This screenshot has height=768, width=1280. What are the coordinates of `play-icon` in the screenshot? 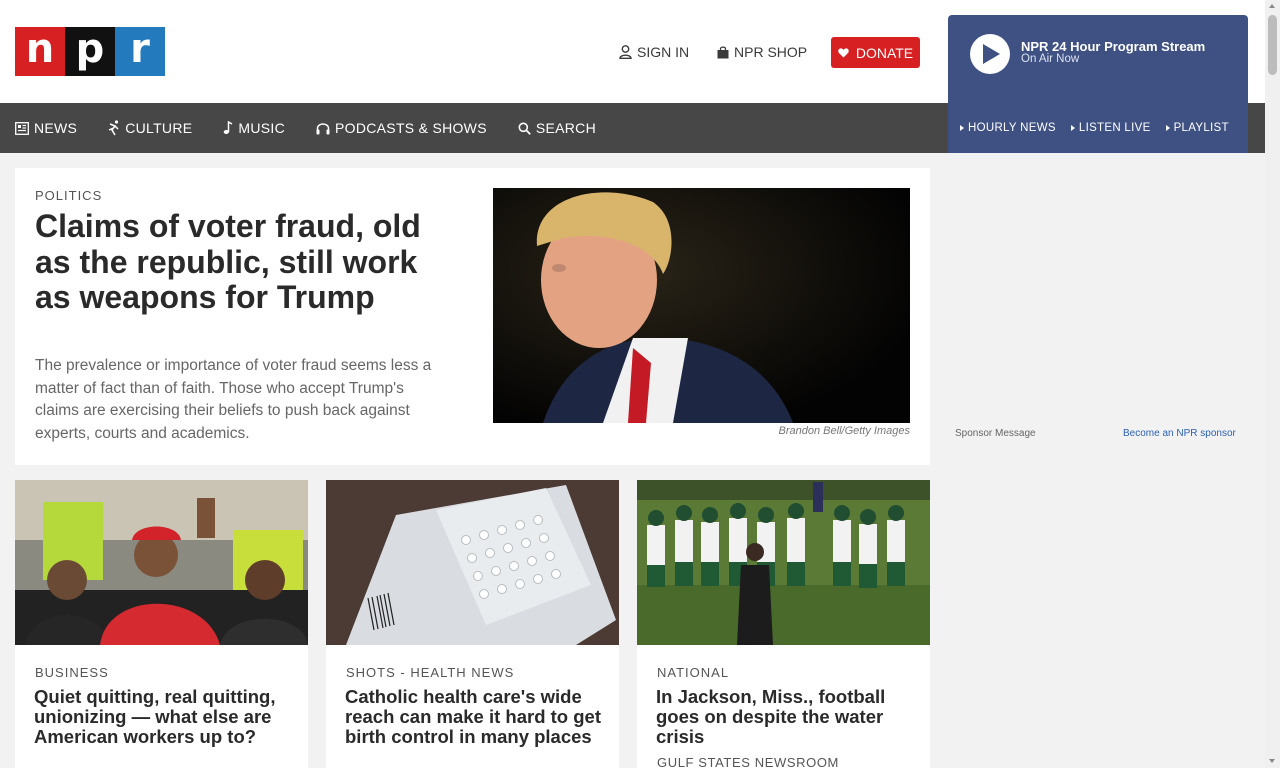 It's located at (991, 54).